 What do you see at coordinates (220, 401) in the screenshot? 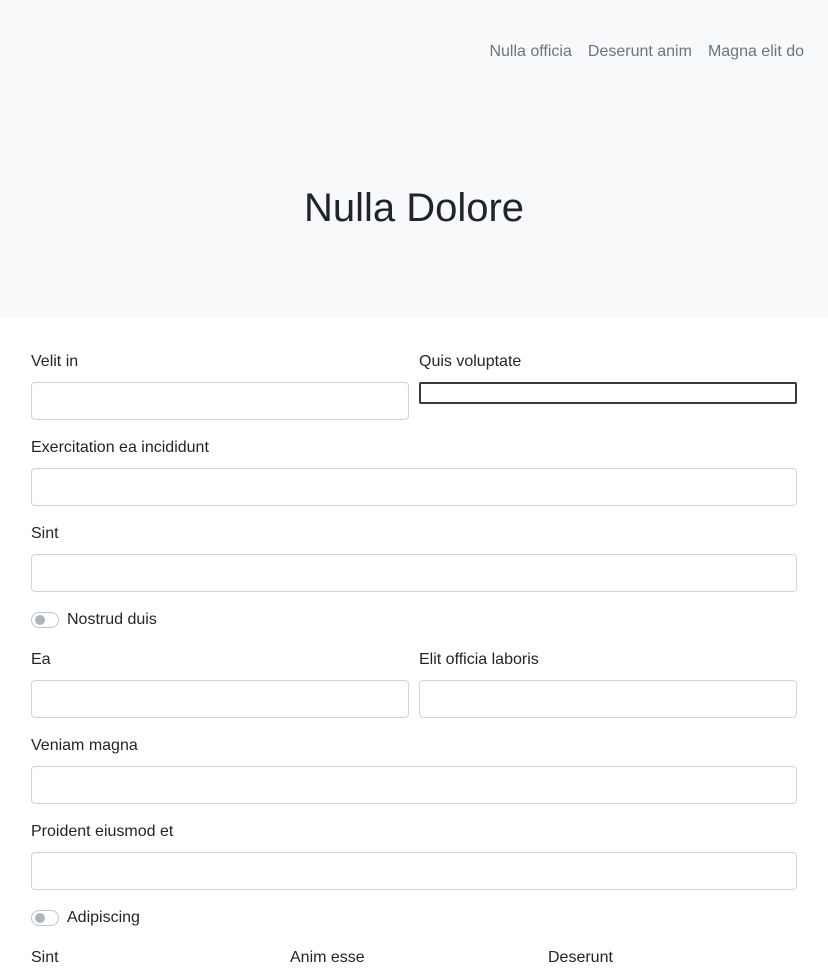
I see `velit-in-input` at bounding box center [220, 401].